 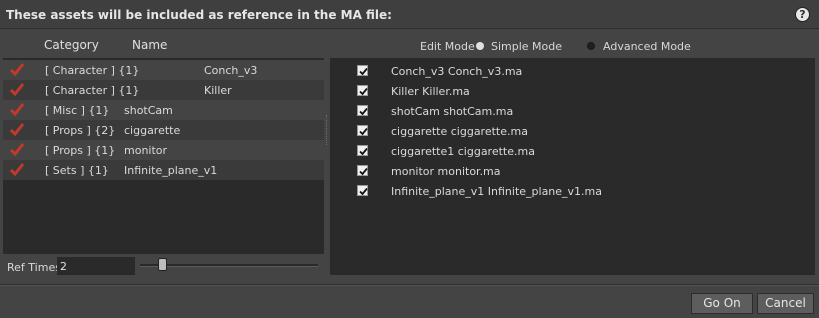 What do you see at coordinates (163, 90) in the screenshot?
I see `list-item: [ Character ] {1} Killer` at bounding box center [163, 90].